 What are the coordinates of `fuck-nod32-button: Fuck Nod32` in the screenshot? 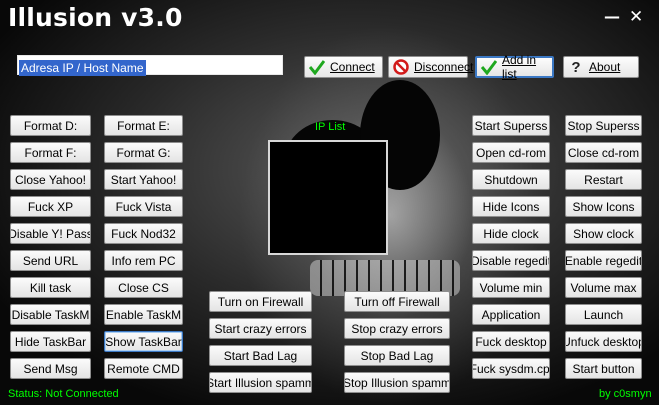 It's located at (143, 233).